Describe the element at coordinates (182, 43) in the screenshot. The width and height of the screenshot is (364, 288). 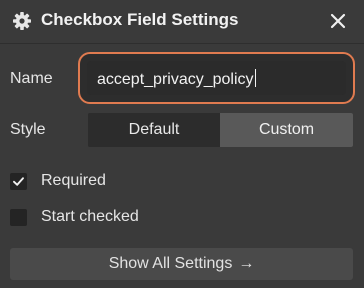
I see `header-divider` at that location.